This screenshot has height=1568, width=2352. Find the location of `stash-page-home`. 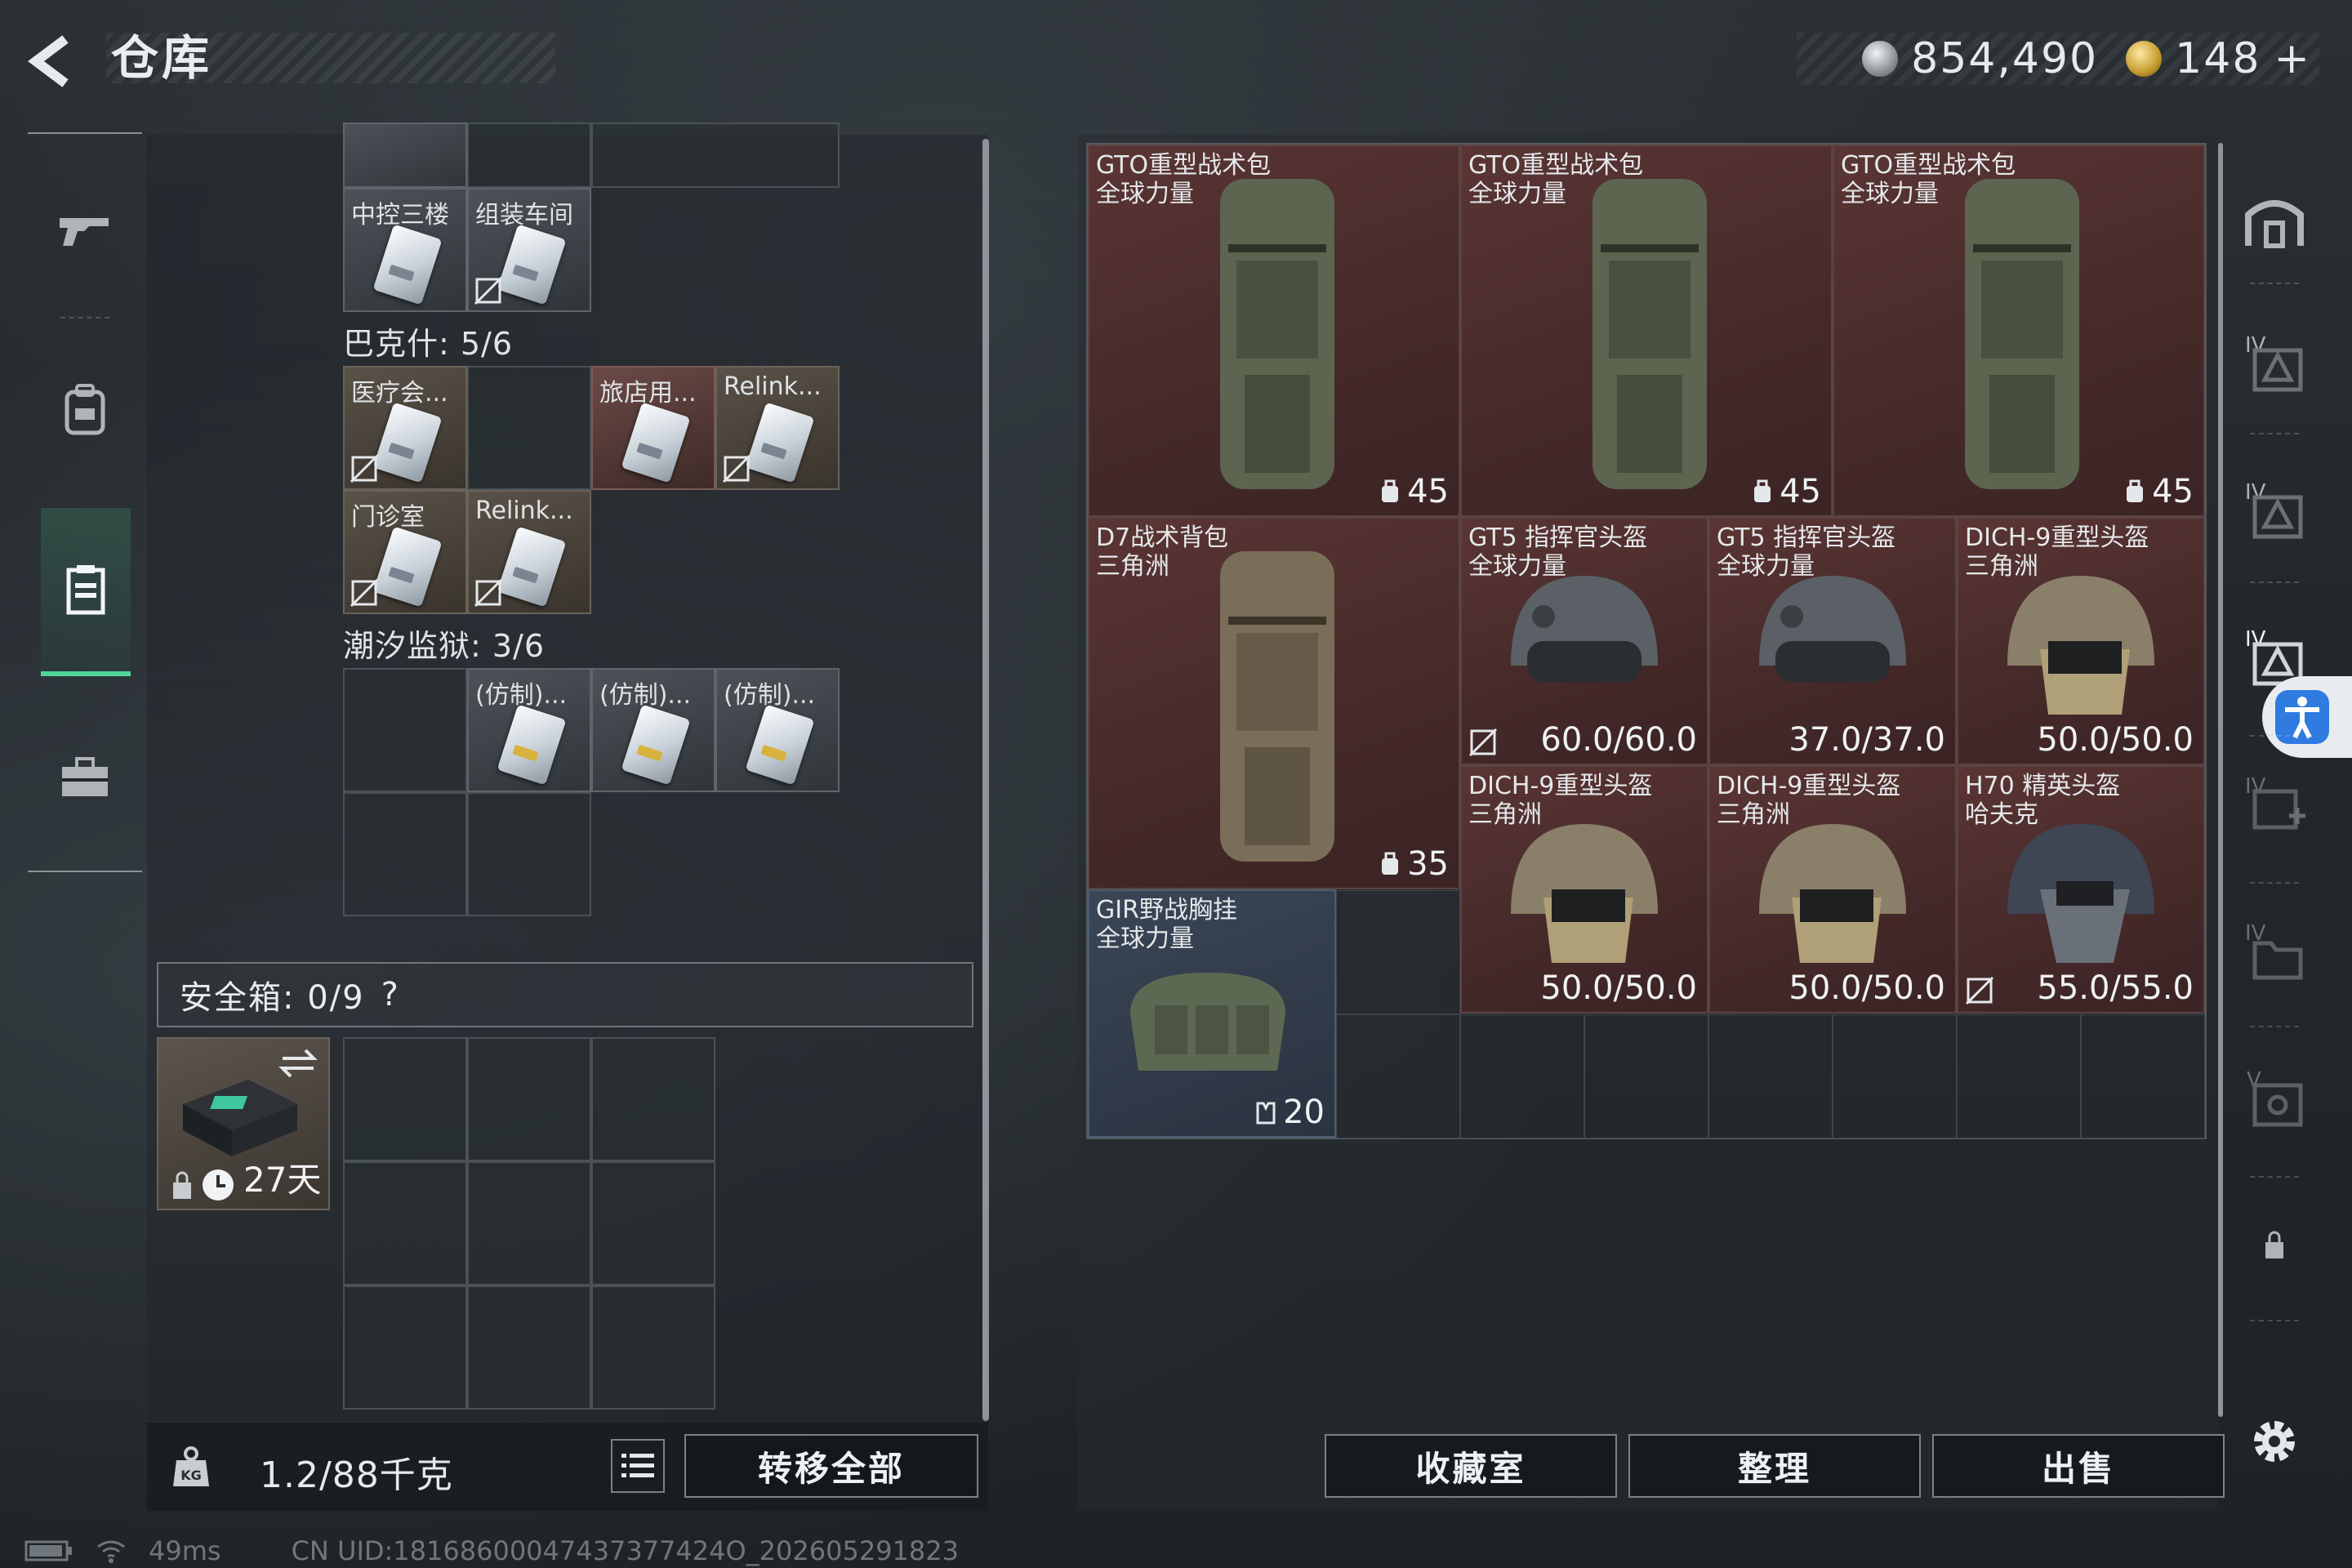

stash-page-home is located at coordinates (2274, 220).